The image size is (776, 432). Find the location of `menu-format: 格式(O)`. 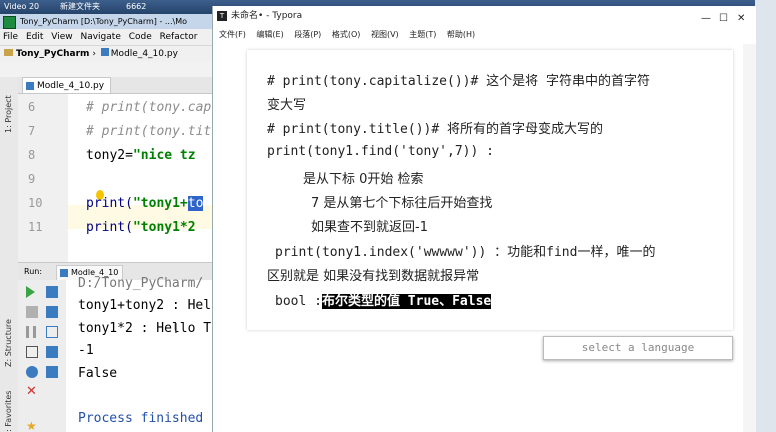

menu-format: 格式(O) is located at coordinates (346, 34).